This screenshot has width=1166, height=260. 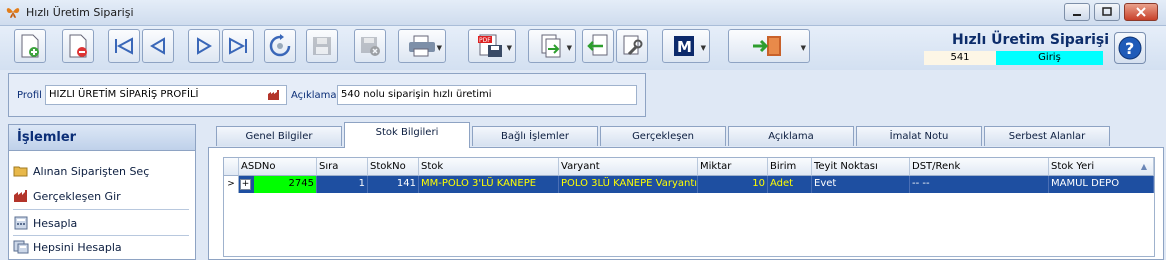 I want to click on close-button, so click(x=1141, y=12).